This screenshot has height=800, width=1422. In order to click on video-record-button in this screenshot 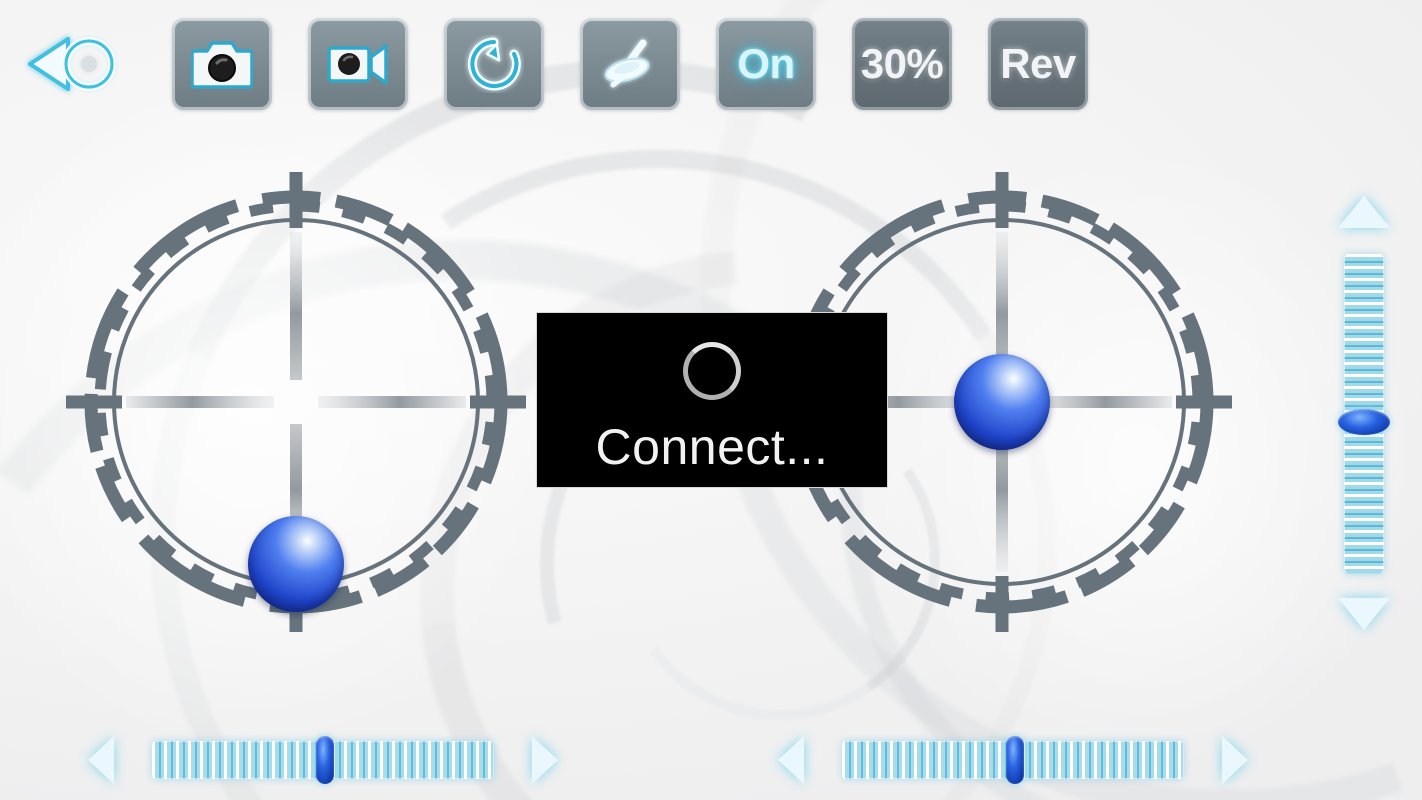, I will do `click(358, 64)`.